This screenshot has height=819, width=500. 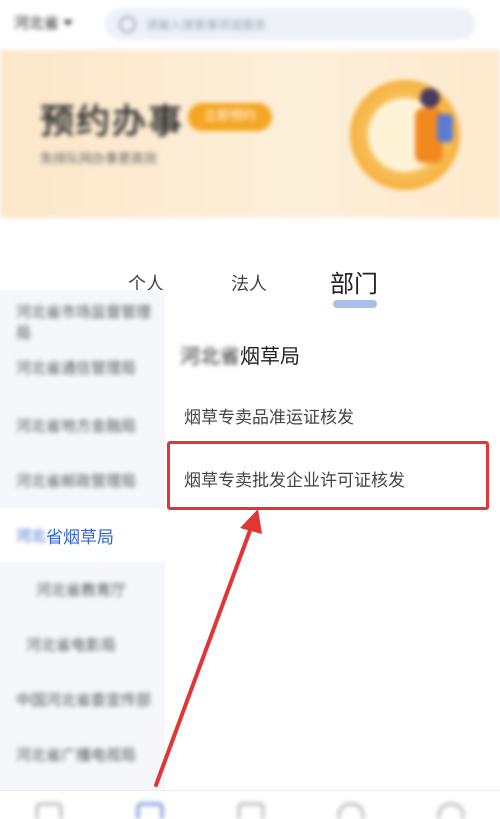 I want to click on banner-subtitle: 免排队网办事更高效, so click(x=99, y=159).